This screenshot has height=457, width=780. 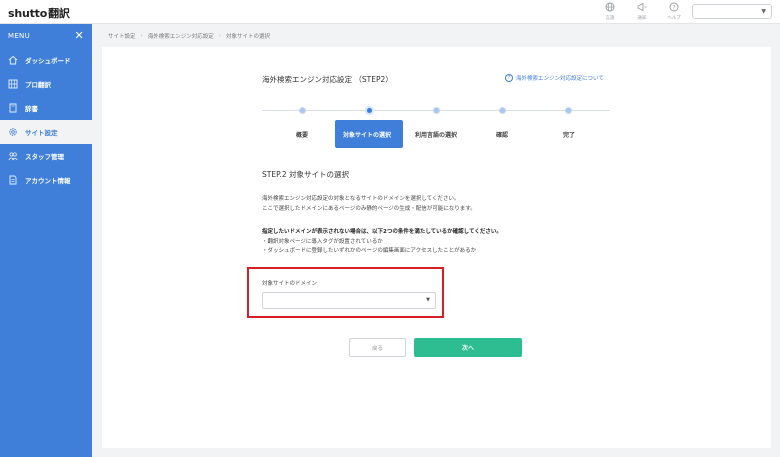 I want to click on breadcrumb-item-current: 対象サイトの選択, so click(x=247, y=37).